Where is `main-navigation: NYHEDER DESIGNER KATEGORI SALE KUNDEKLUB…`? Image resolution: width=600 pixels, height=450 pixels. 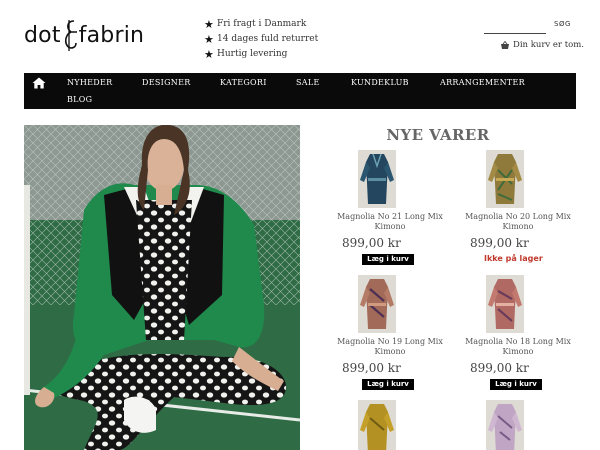
main-navigation: NYHEDER DESIGNER KATEGORI SALE KUNDEKLUB… is located at coordinates (300, 91).